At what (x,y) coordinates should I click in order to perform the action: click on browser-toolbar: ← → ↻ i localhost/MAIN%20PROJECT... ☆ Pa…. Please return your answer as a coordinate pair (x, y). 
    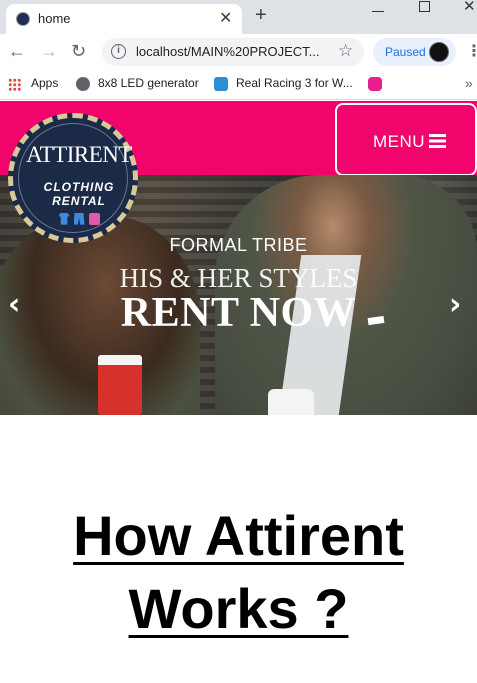
    Looking at the image, I should click on (238, 52).